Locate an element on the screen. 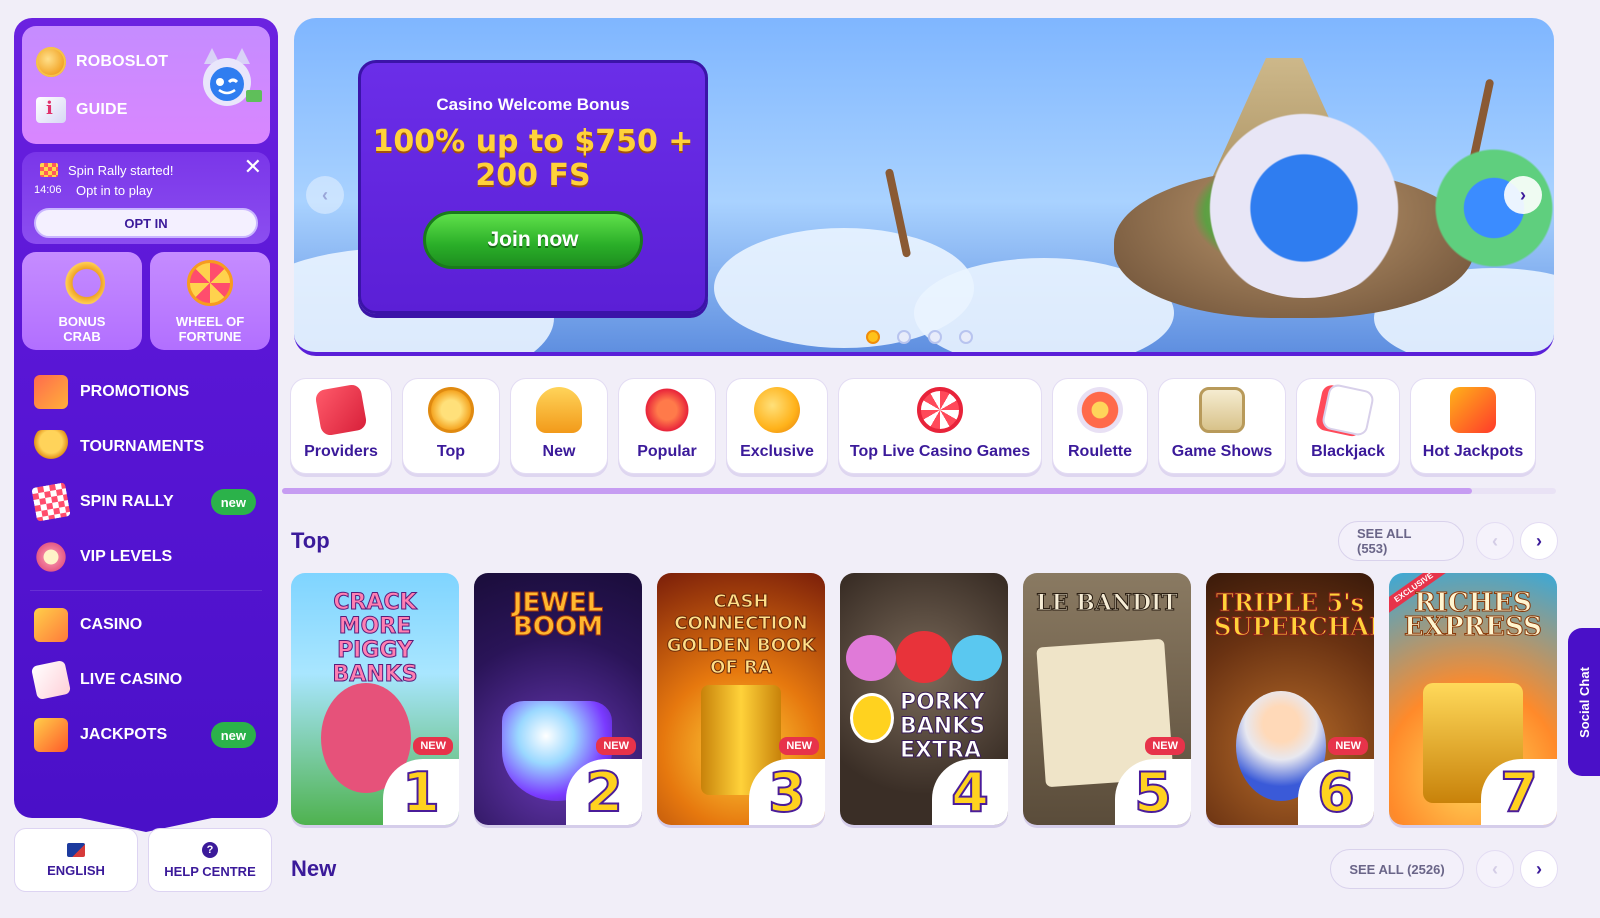 This screenshot has width=1600, height=918. game-card: JEWEL BOOM NEW 2 is located at coordinates (558, 699).